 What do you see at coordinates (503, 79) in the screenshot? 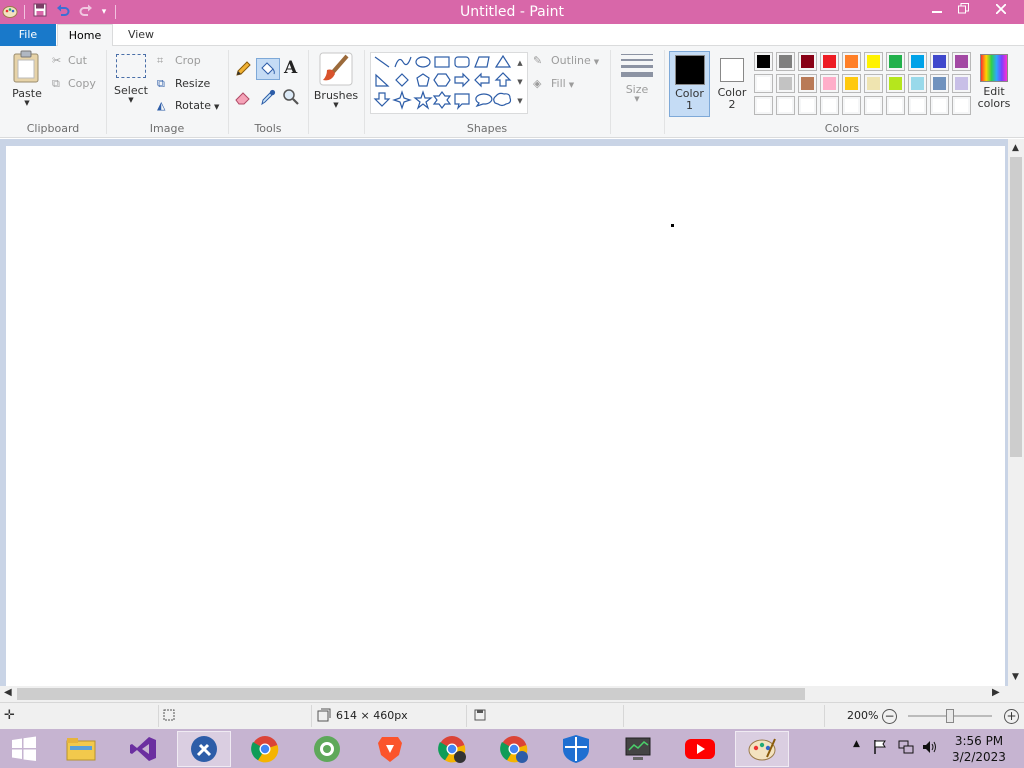
I see `up-arrow-shape-icon` at bounding box center [503, 79].